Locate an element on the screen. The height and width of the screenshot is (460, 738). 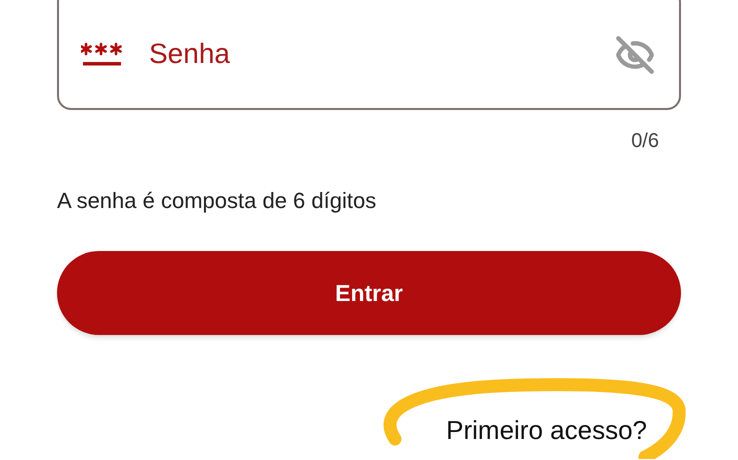
first-access-link: Primeiro acesso? is located at coordinates (546, 430).